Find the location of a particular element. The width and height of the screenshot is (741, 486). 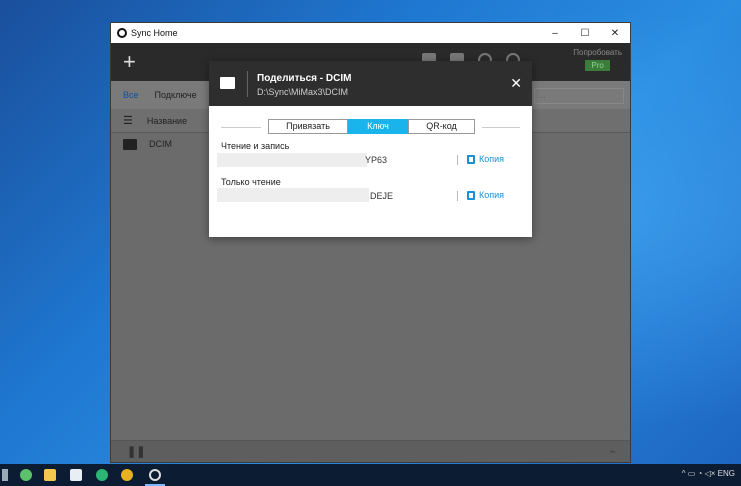

activity-icon: ⌁ is located at coordinates (612, 451).